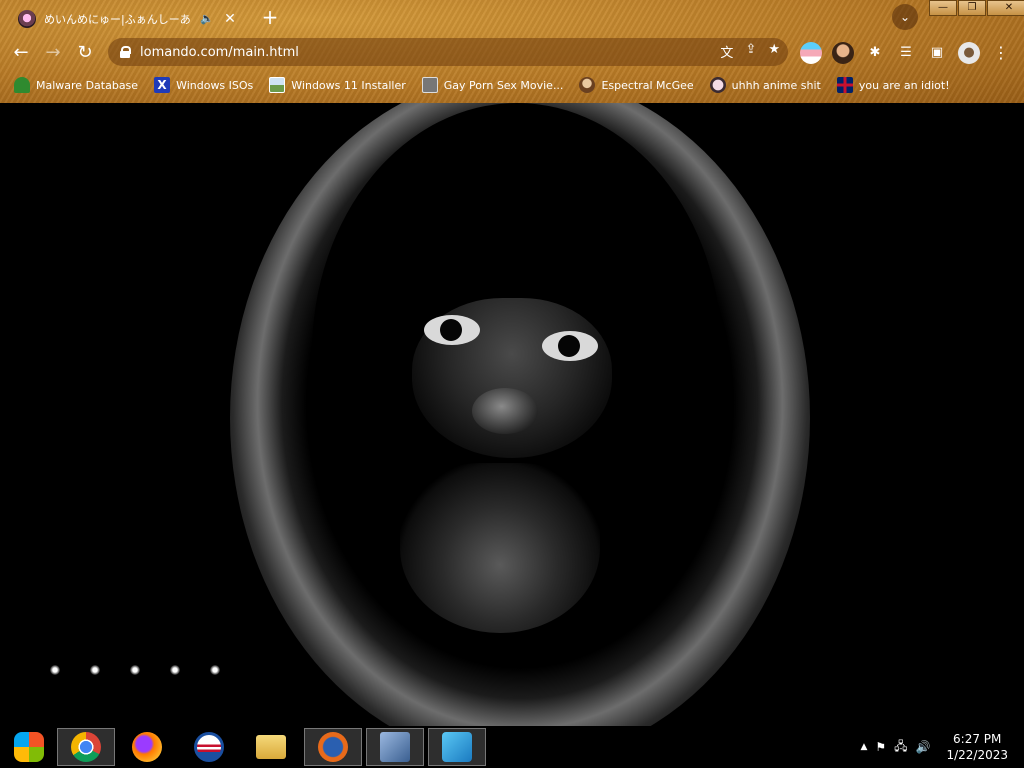 The height and width of the screenshot is (768, 1024). I want to click on omnibox-actions: 文 ⇪ ★, so click(750, 51).